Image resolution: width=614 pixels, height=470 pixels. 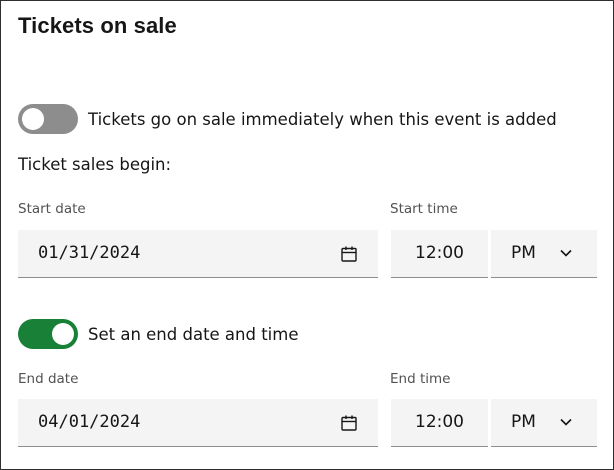 I want to click on start-time-value: 12:00, so click(x=439, y=253).